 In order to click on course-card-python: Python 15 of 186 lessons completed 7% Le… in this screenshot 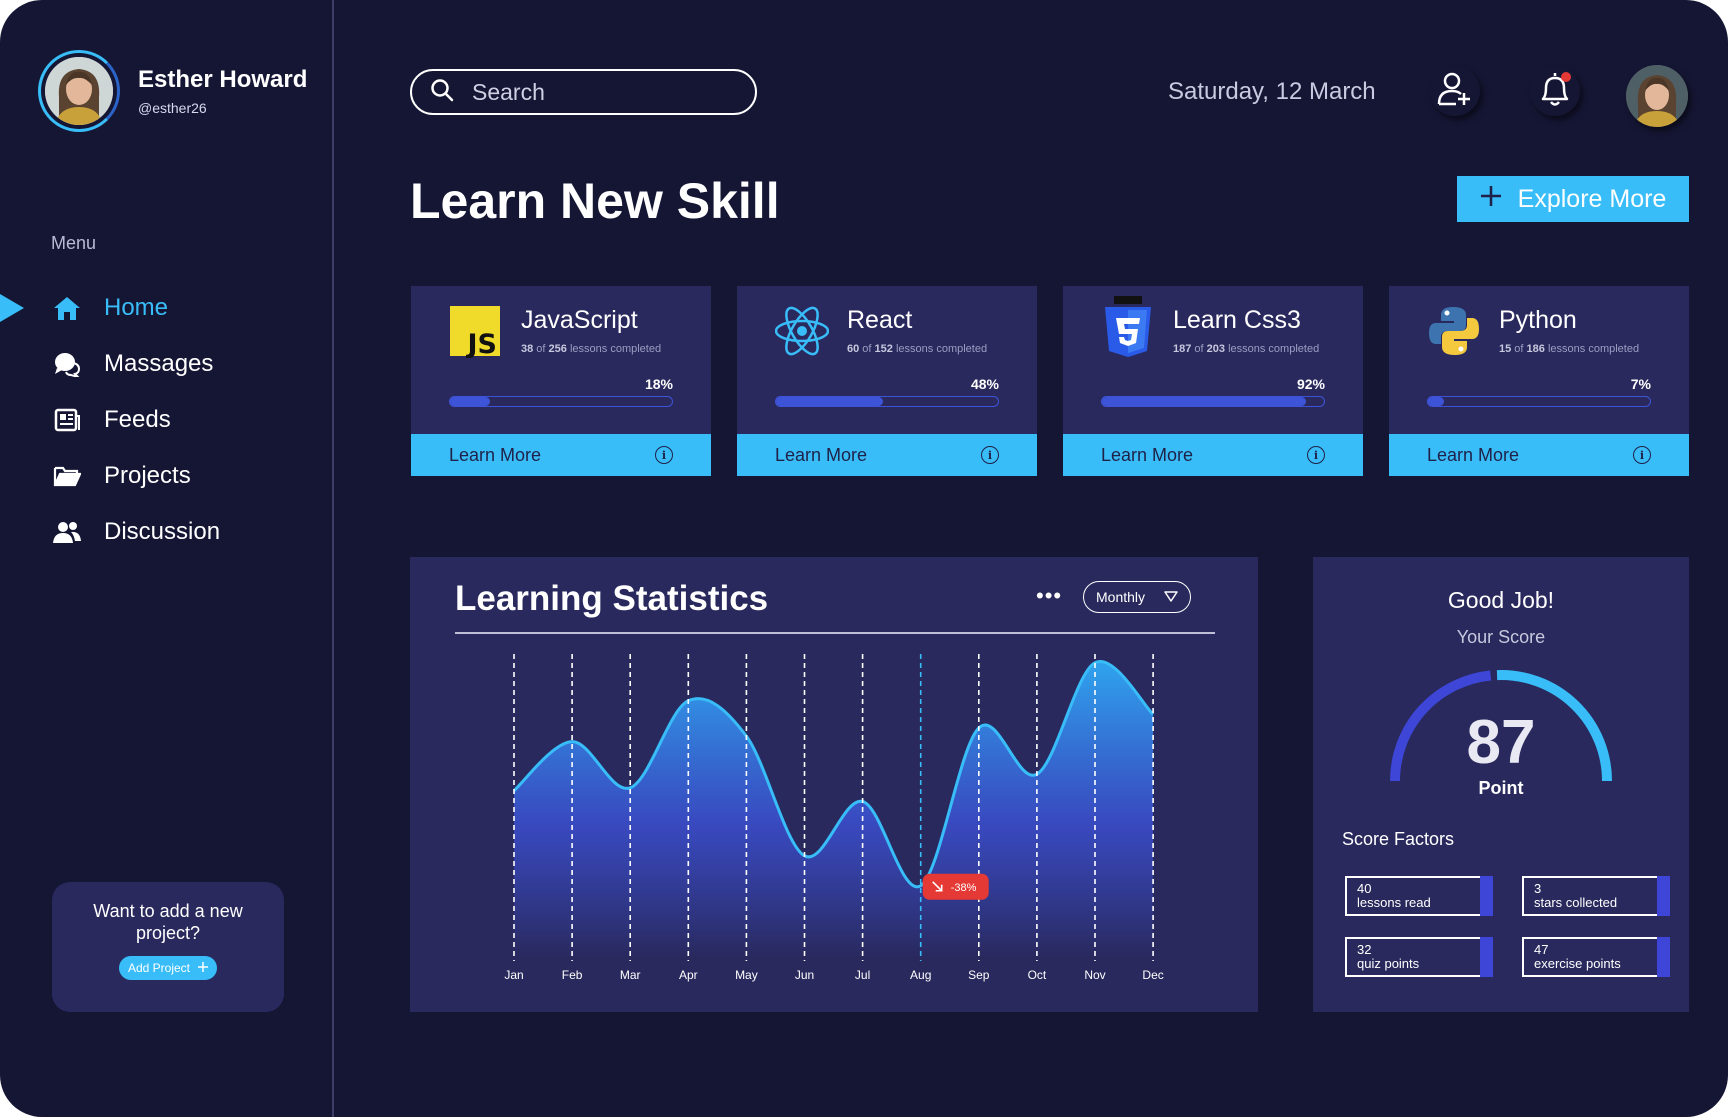, I will do `click(1539, 381)`.